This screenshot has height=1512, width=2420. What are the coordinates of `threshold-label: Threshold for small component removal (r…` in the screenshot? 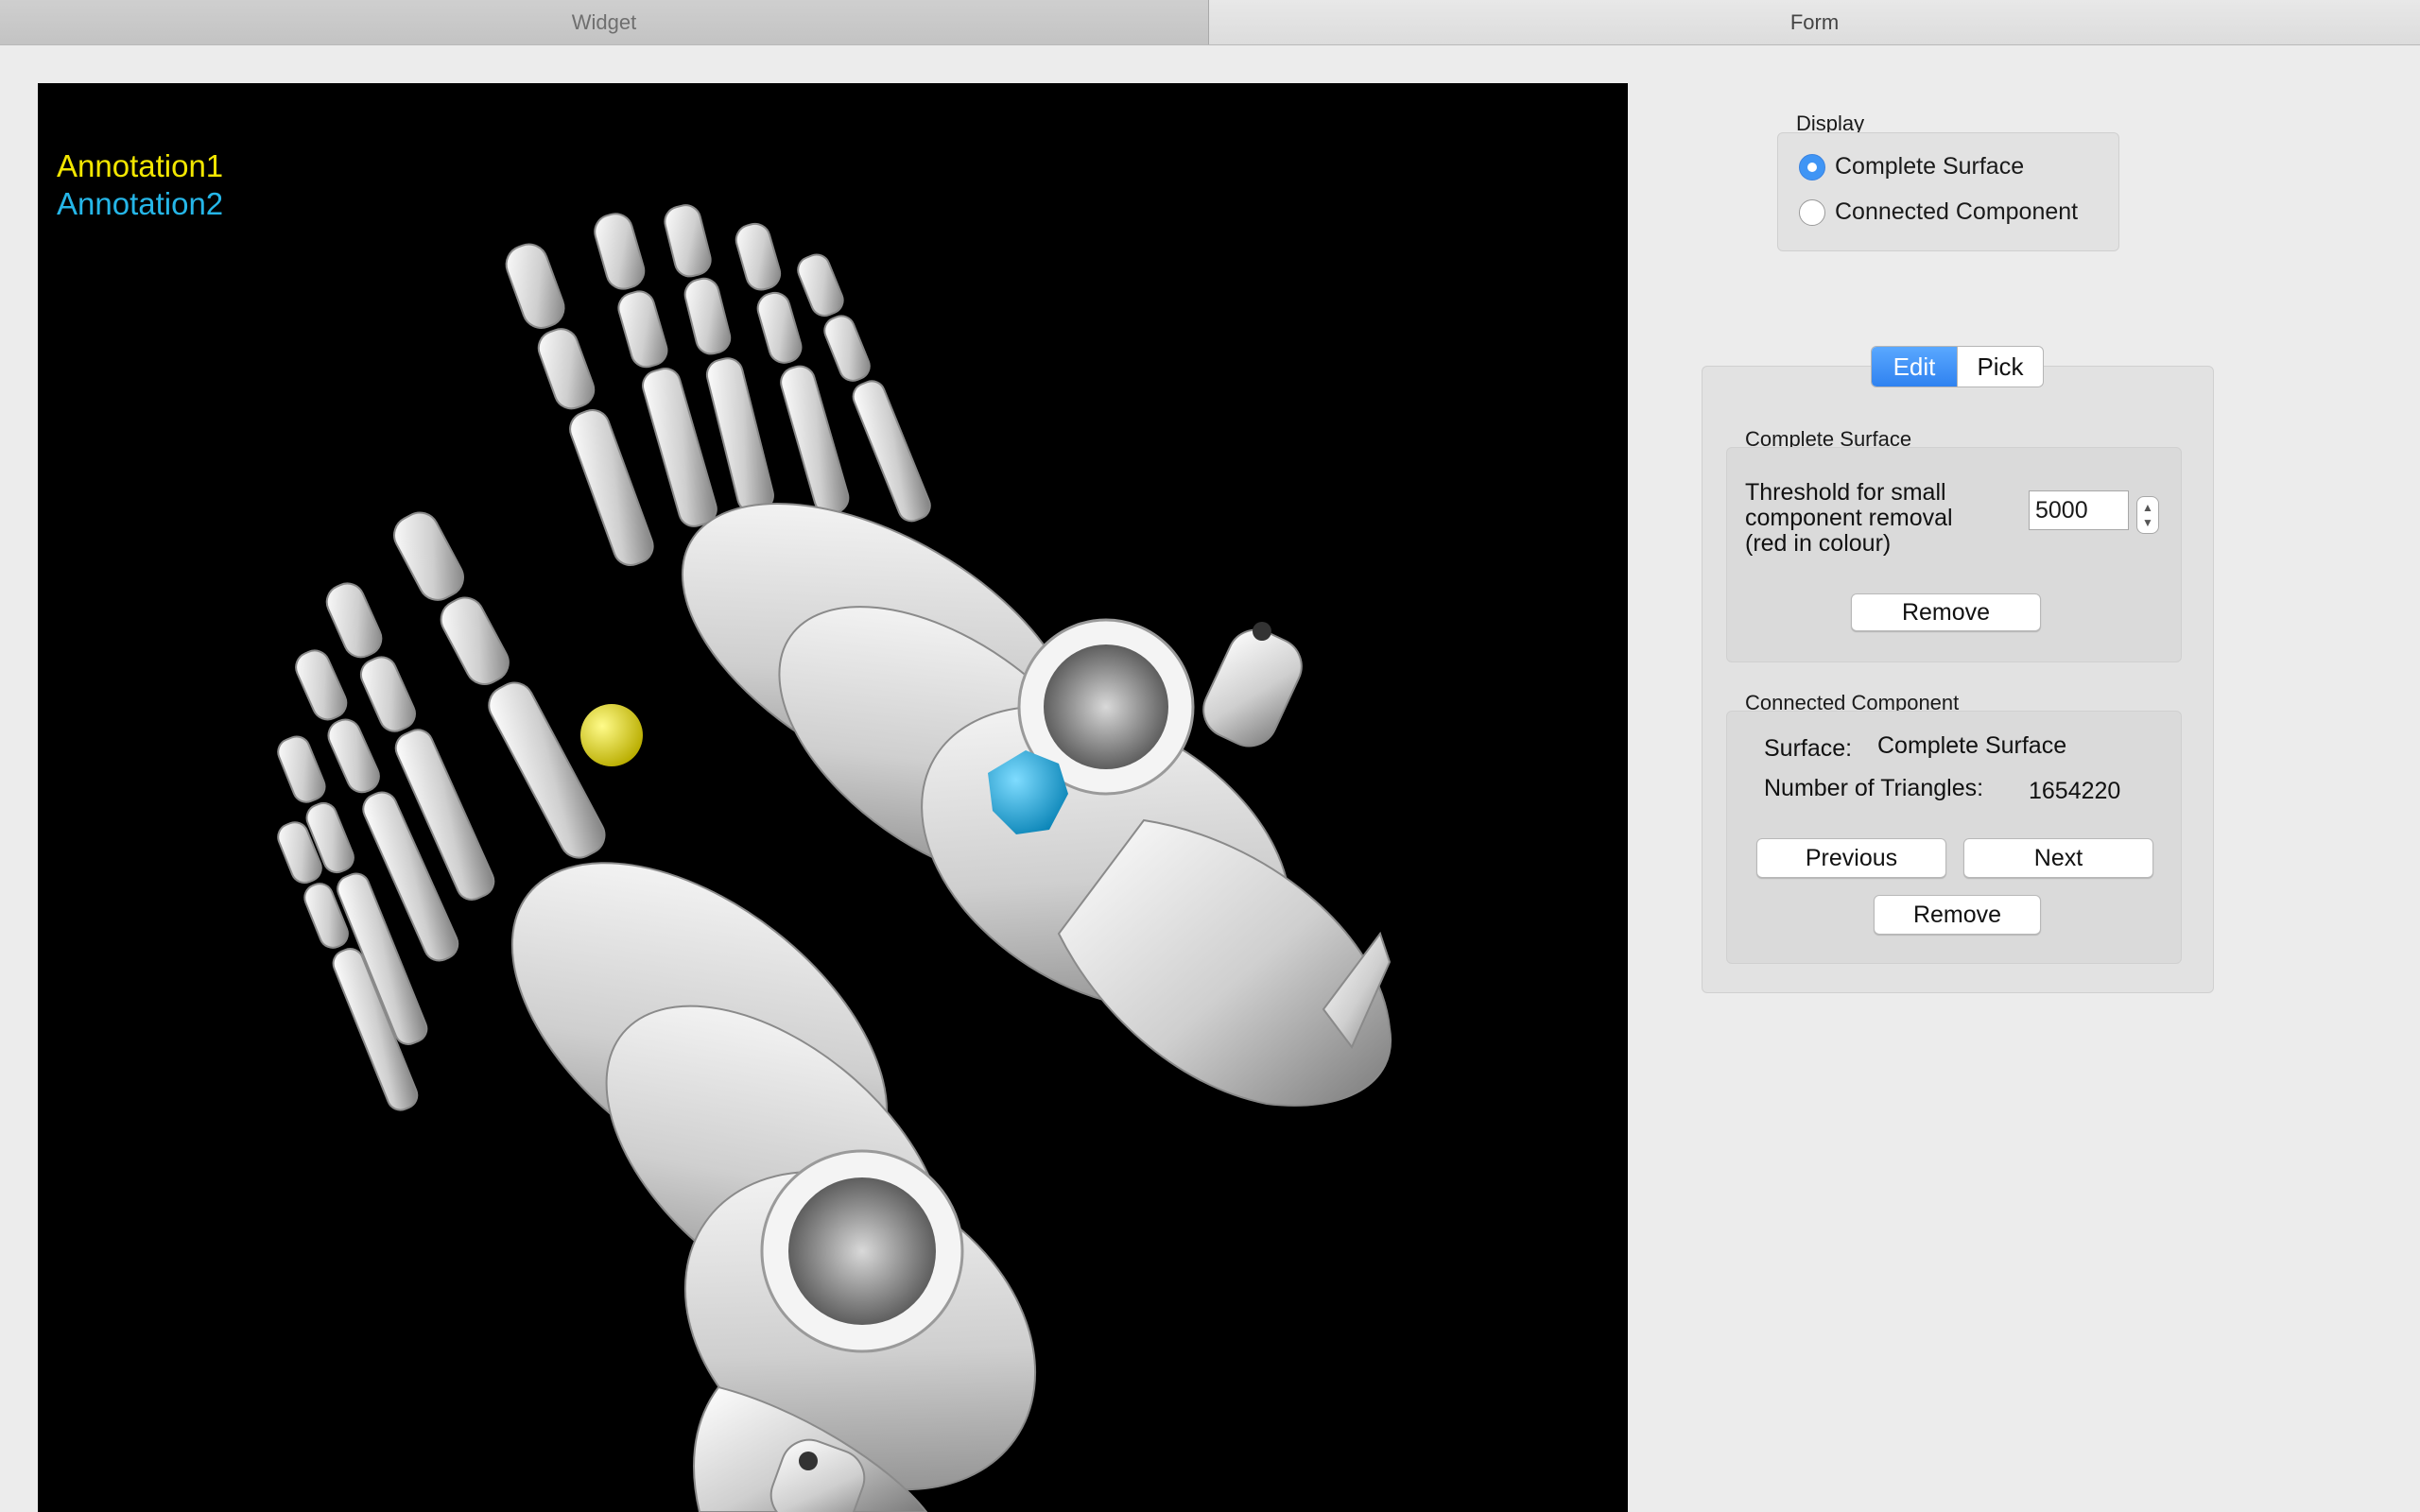 It's located at (1849, 518).